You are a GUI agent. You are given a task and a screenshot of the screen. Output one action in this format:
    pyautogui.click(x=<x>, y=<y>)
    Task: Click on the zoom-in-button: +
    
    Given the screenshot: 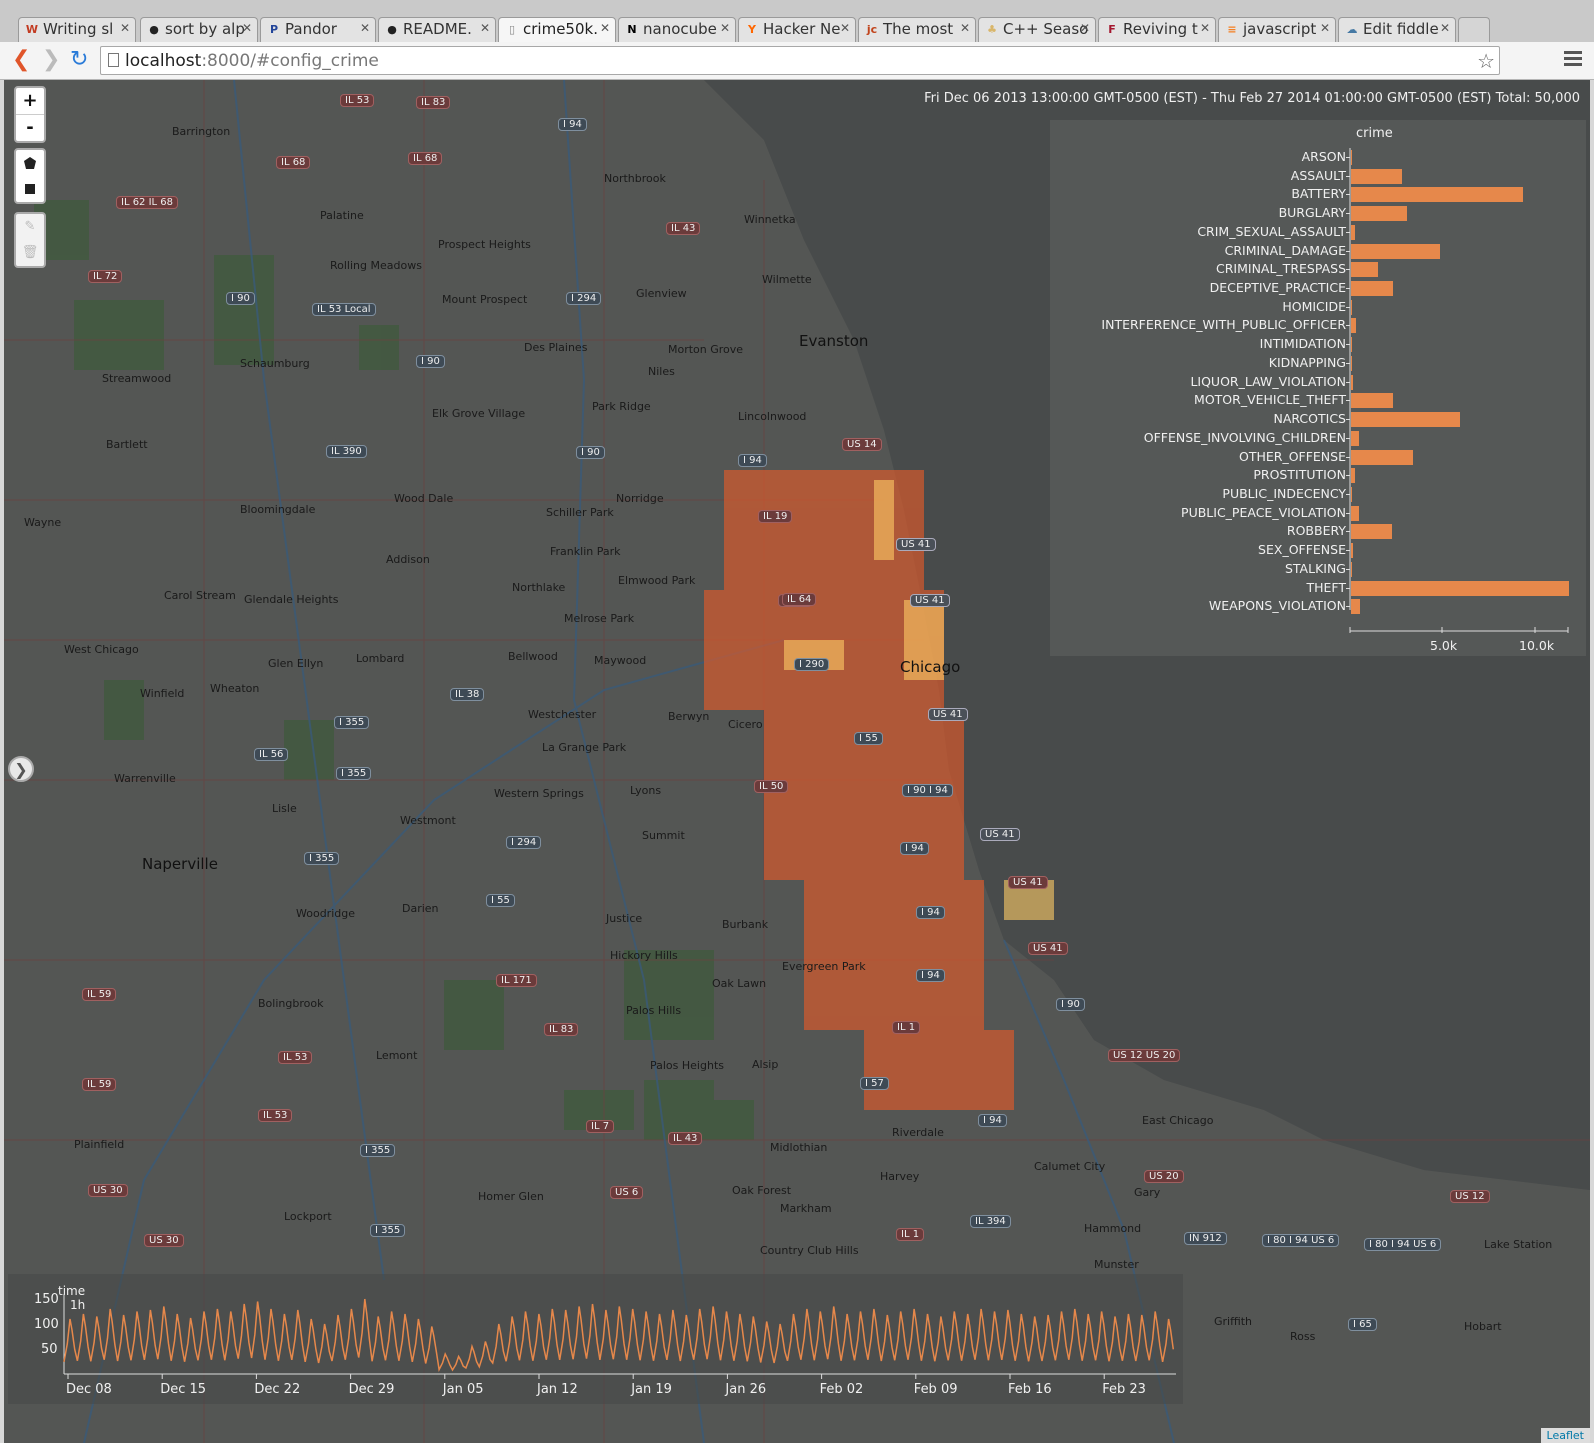 What is the action you would take?
    pyautogui.click(x=30, y=101)
    